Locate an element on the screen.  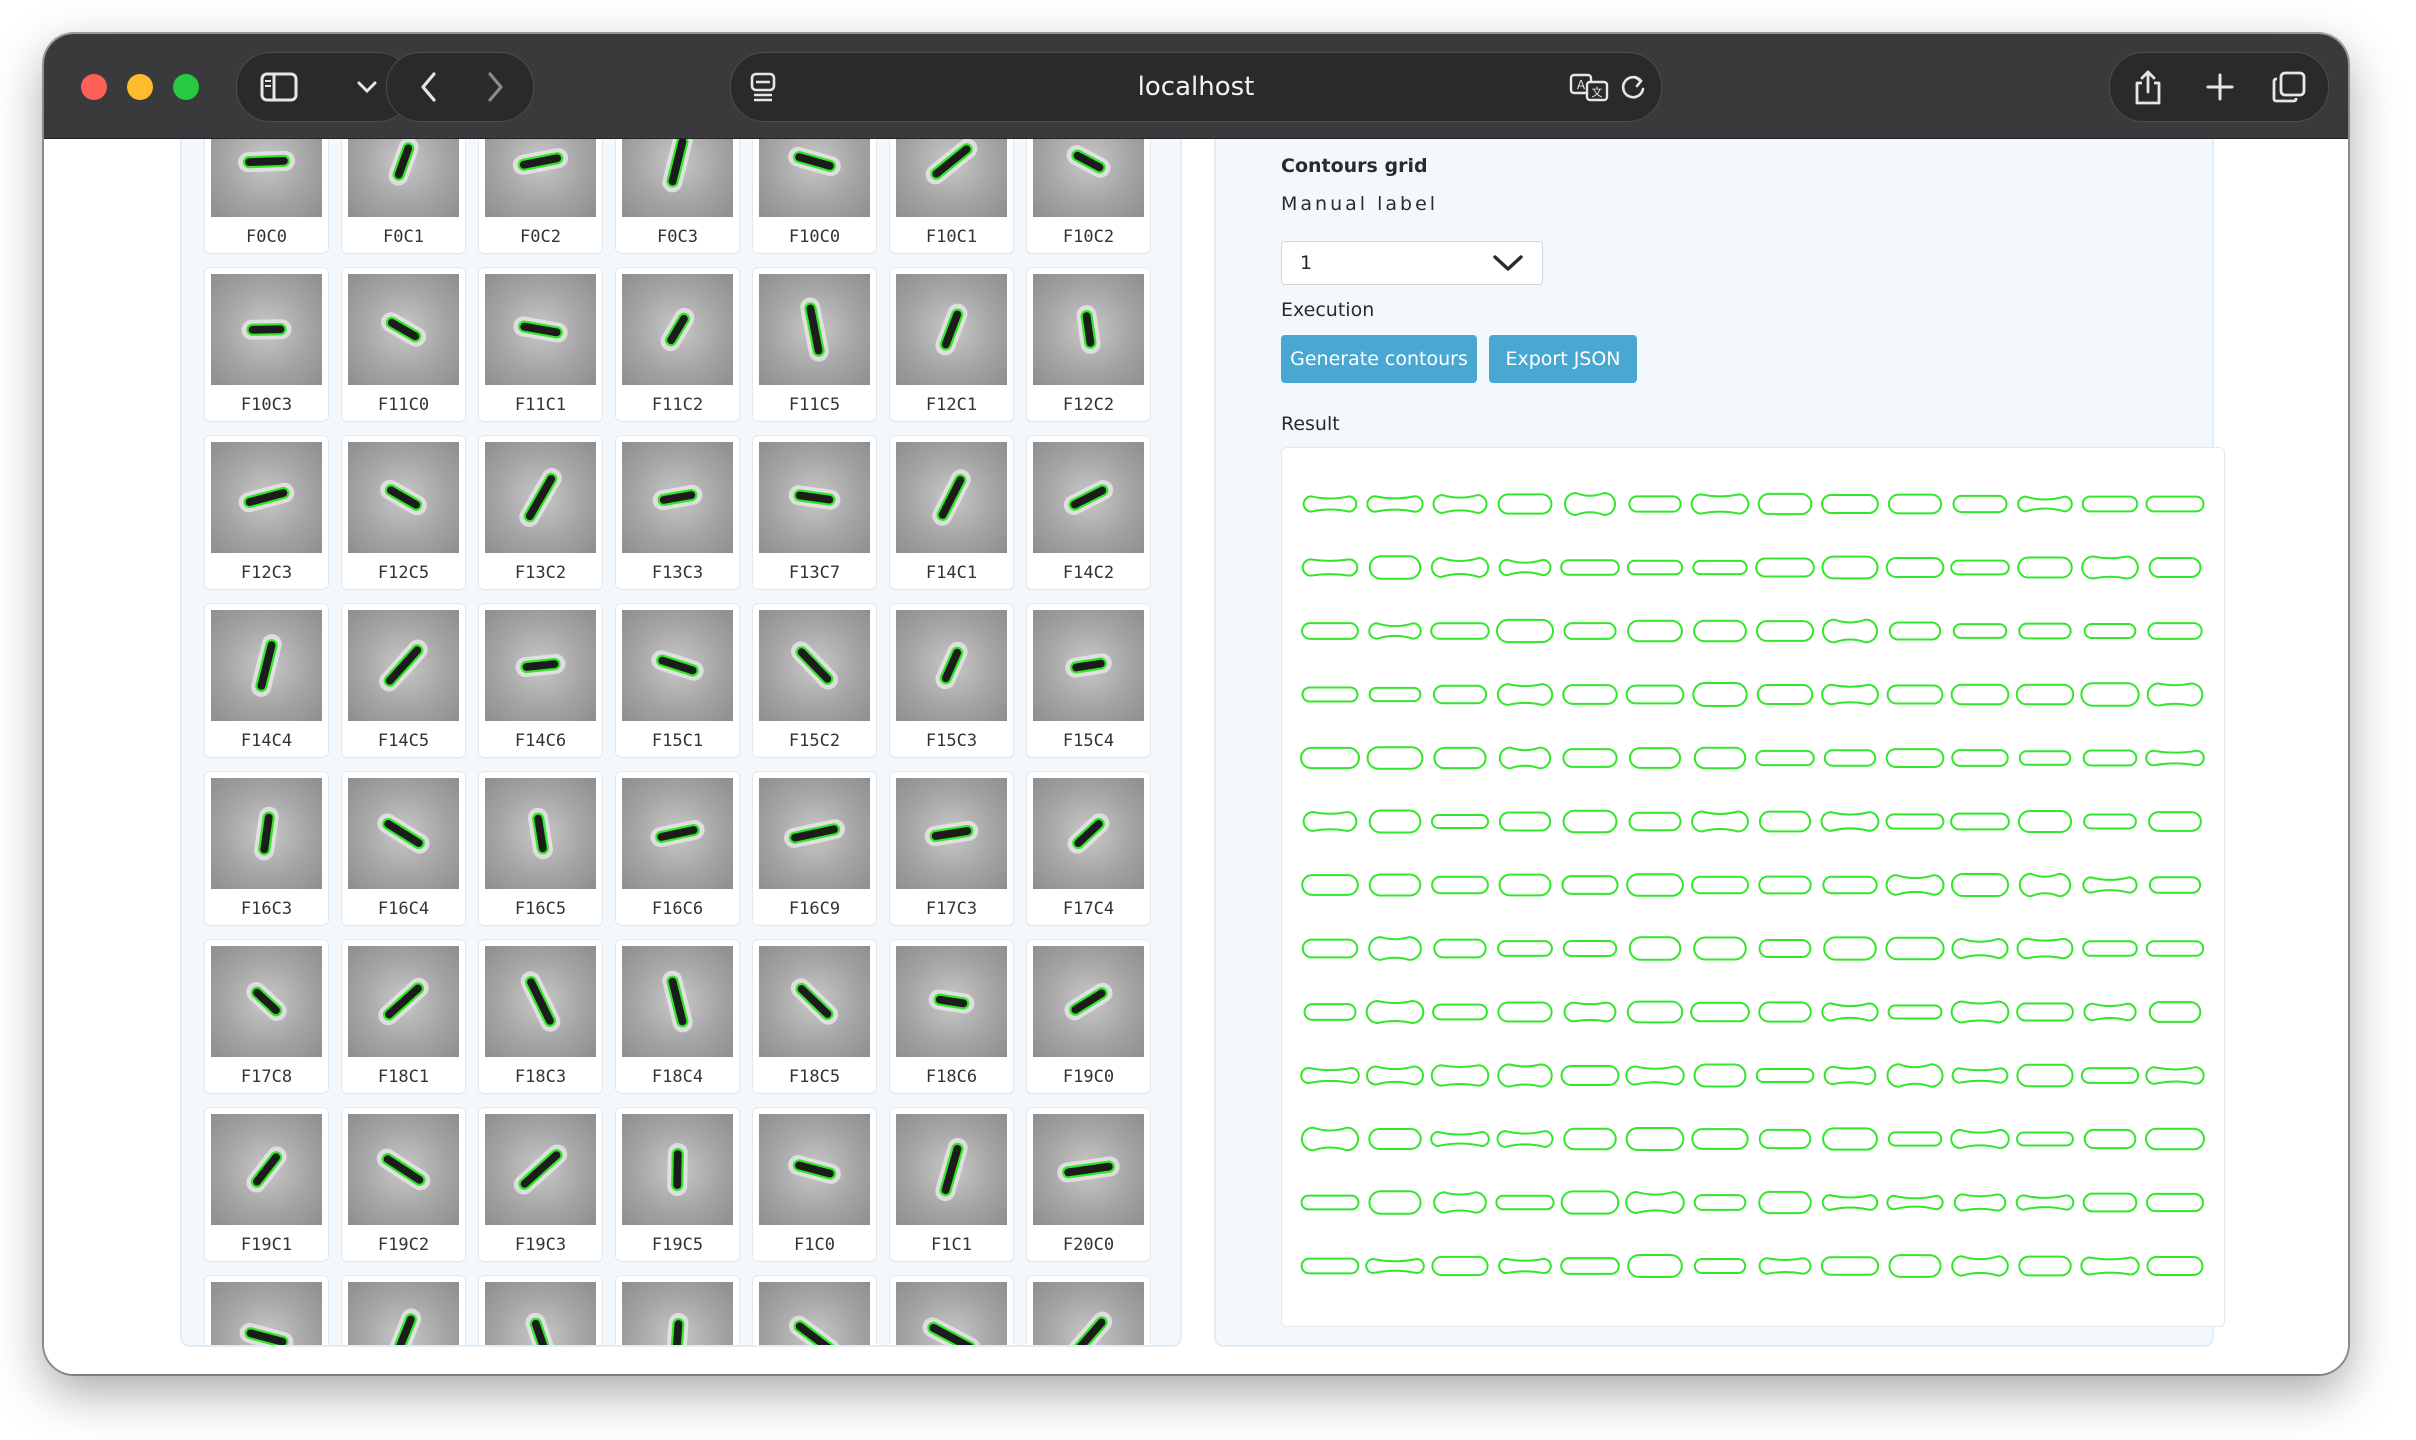
new-tab-icon is located at coordinates (2220, 87).